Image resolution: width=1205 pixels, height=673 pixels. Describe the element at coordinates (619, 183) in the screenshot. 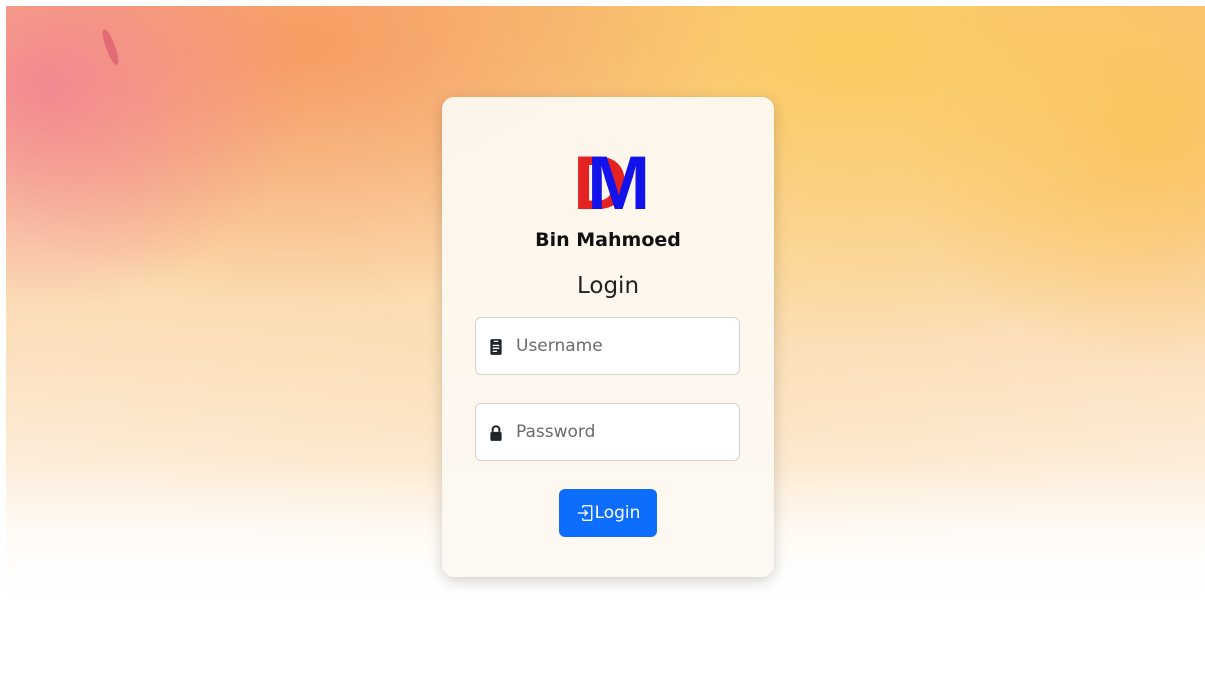

I see `logo-letter-m: M` at that location.